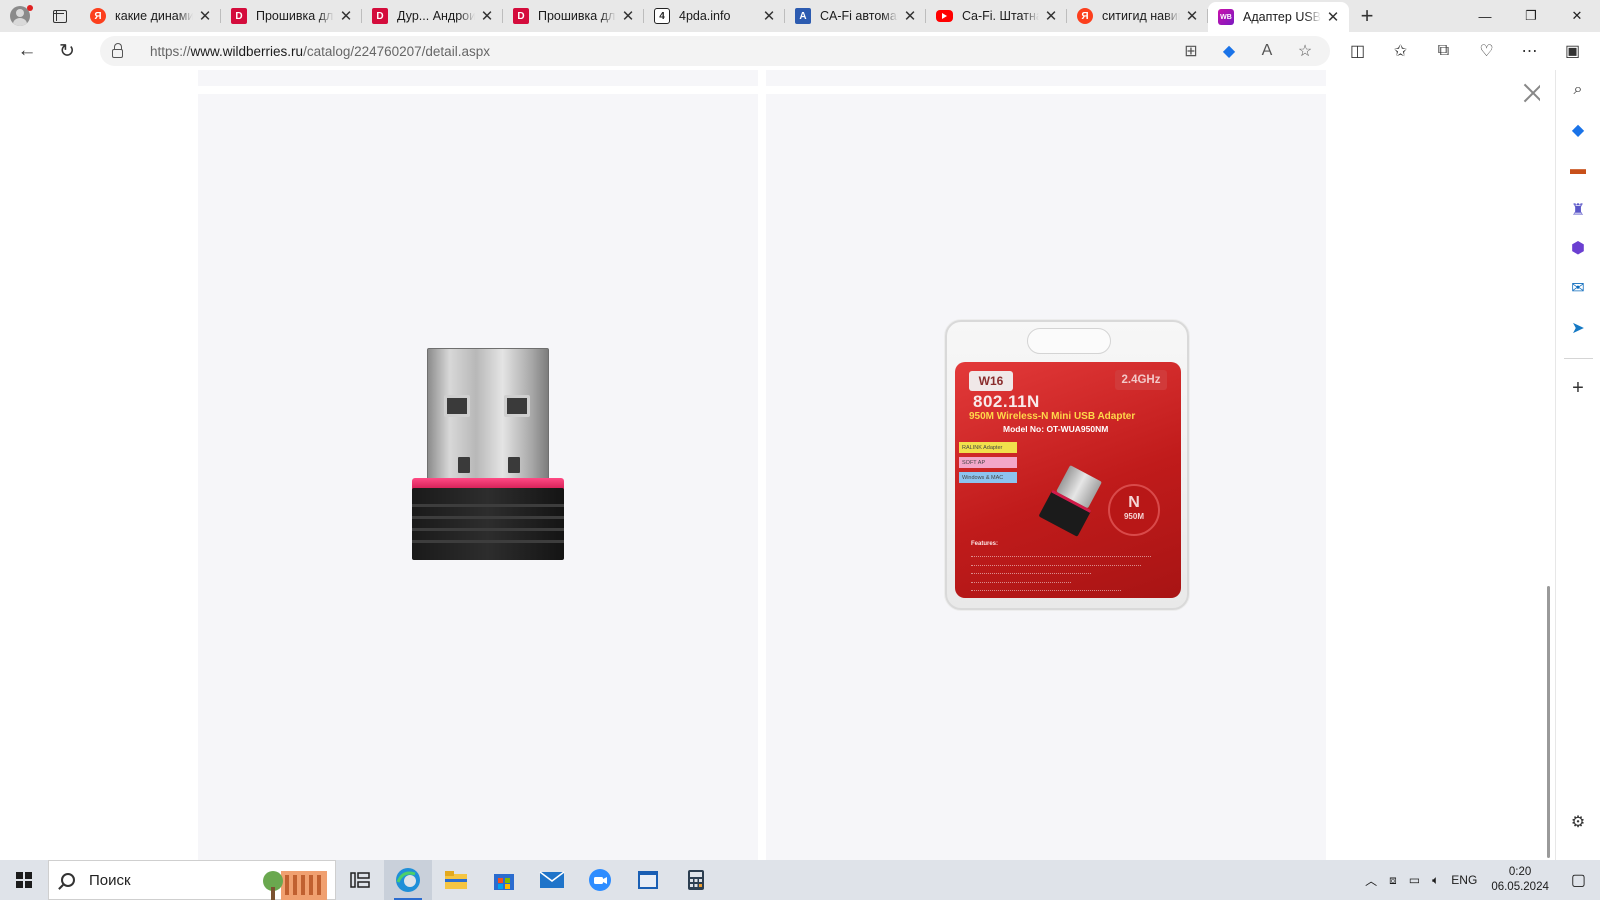  Describe the element at coordinates (662, 16) in the screenshot. I see `4pda-icon: 4` at that location.